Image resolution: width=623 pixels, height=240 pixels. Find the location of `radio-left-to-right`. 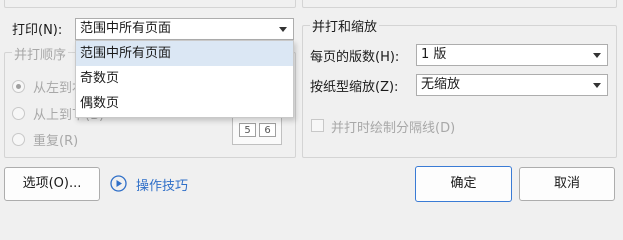

radio-left-to-right is located at coordinates (18, 86).